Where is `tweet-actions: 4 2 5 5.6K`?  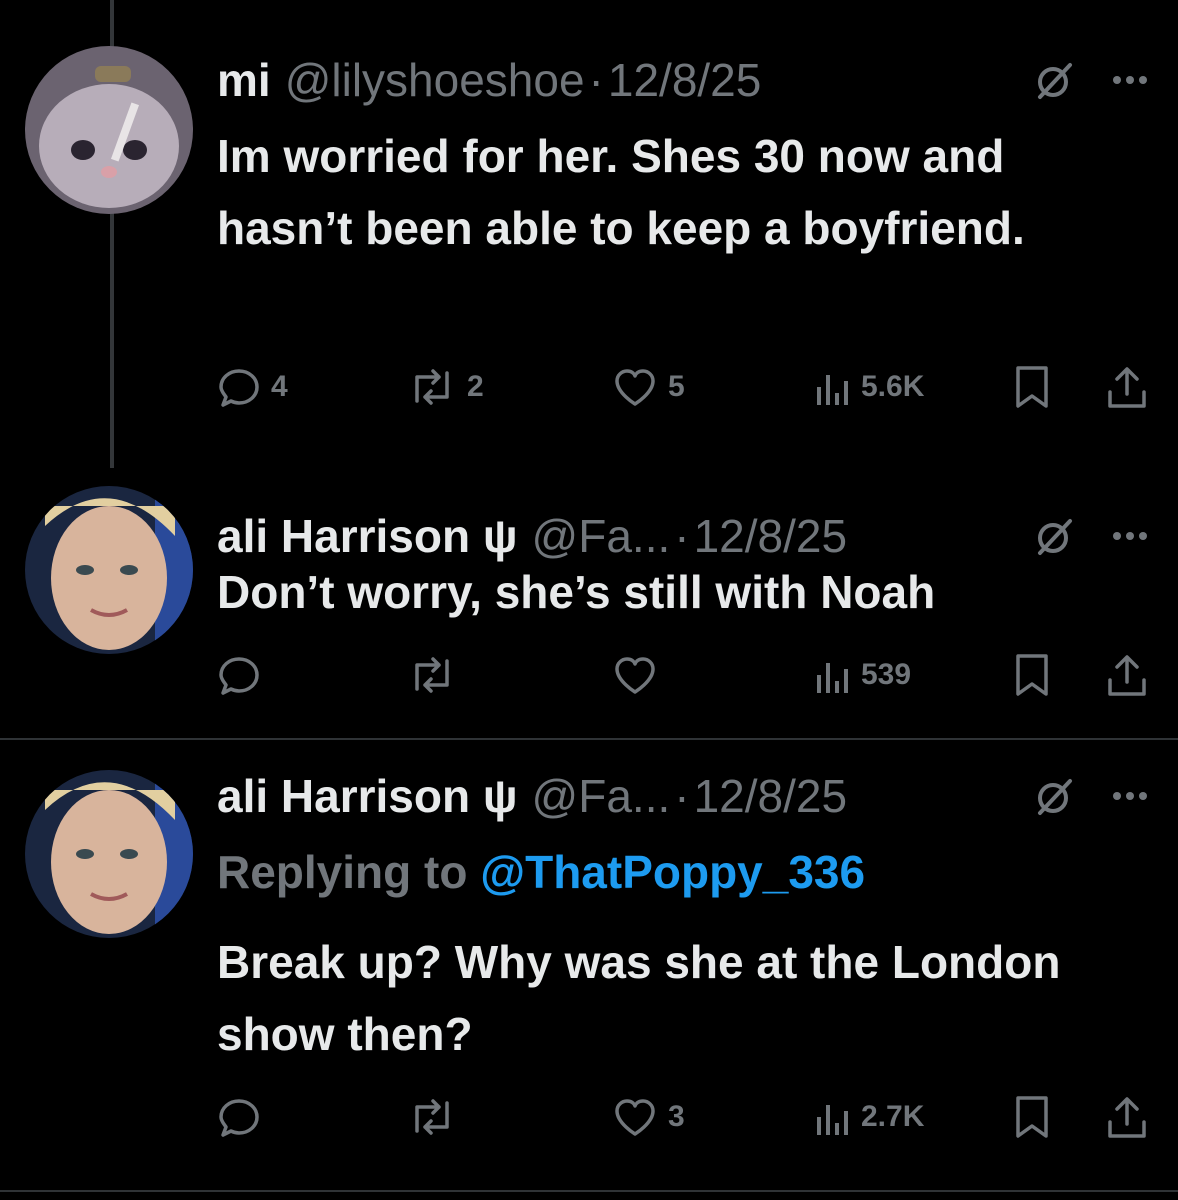
tweet-actions: 4 2 5 5.6K is located at coordinates (682, 387).